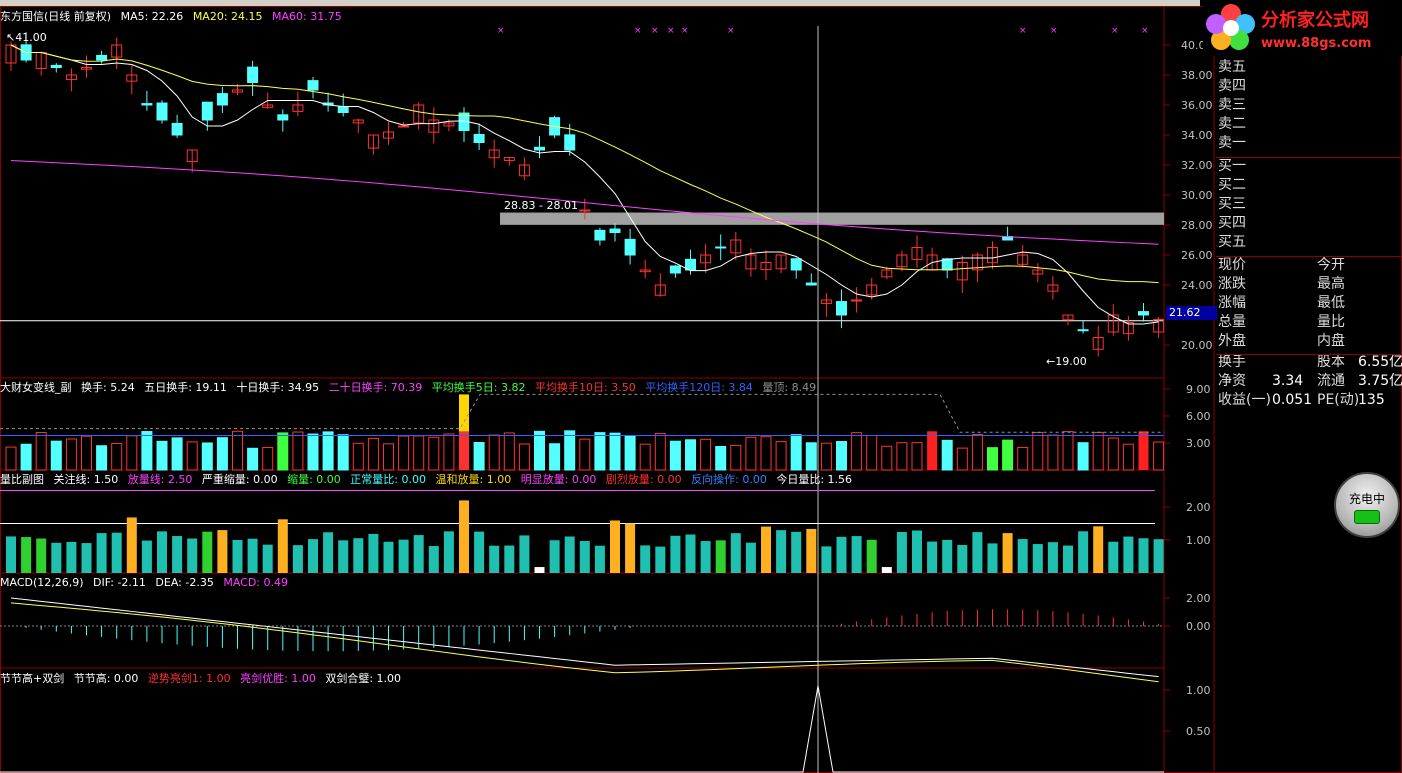 The width and height of the screenshot is (1402, 773). I want to click on turnover-item: 平均换手120日: 3.84, so click(697, 387).